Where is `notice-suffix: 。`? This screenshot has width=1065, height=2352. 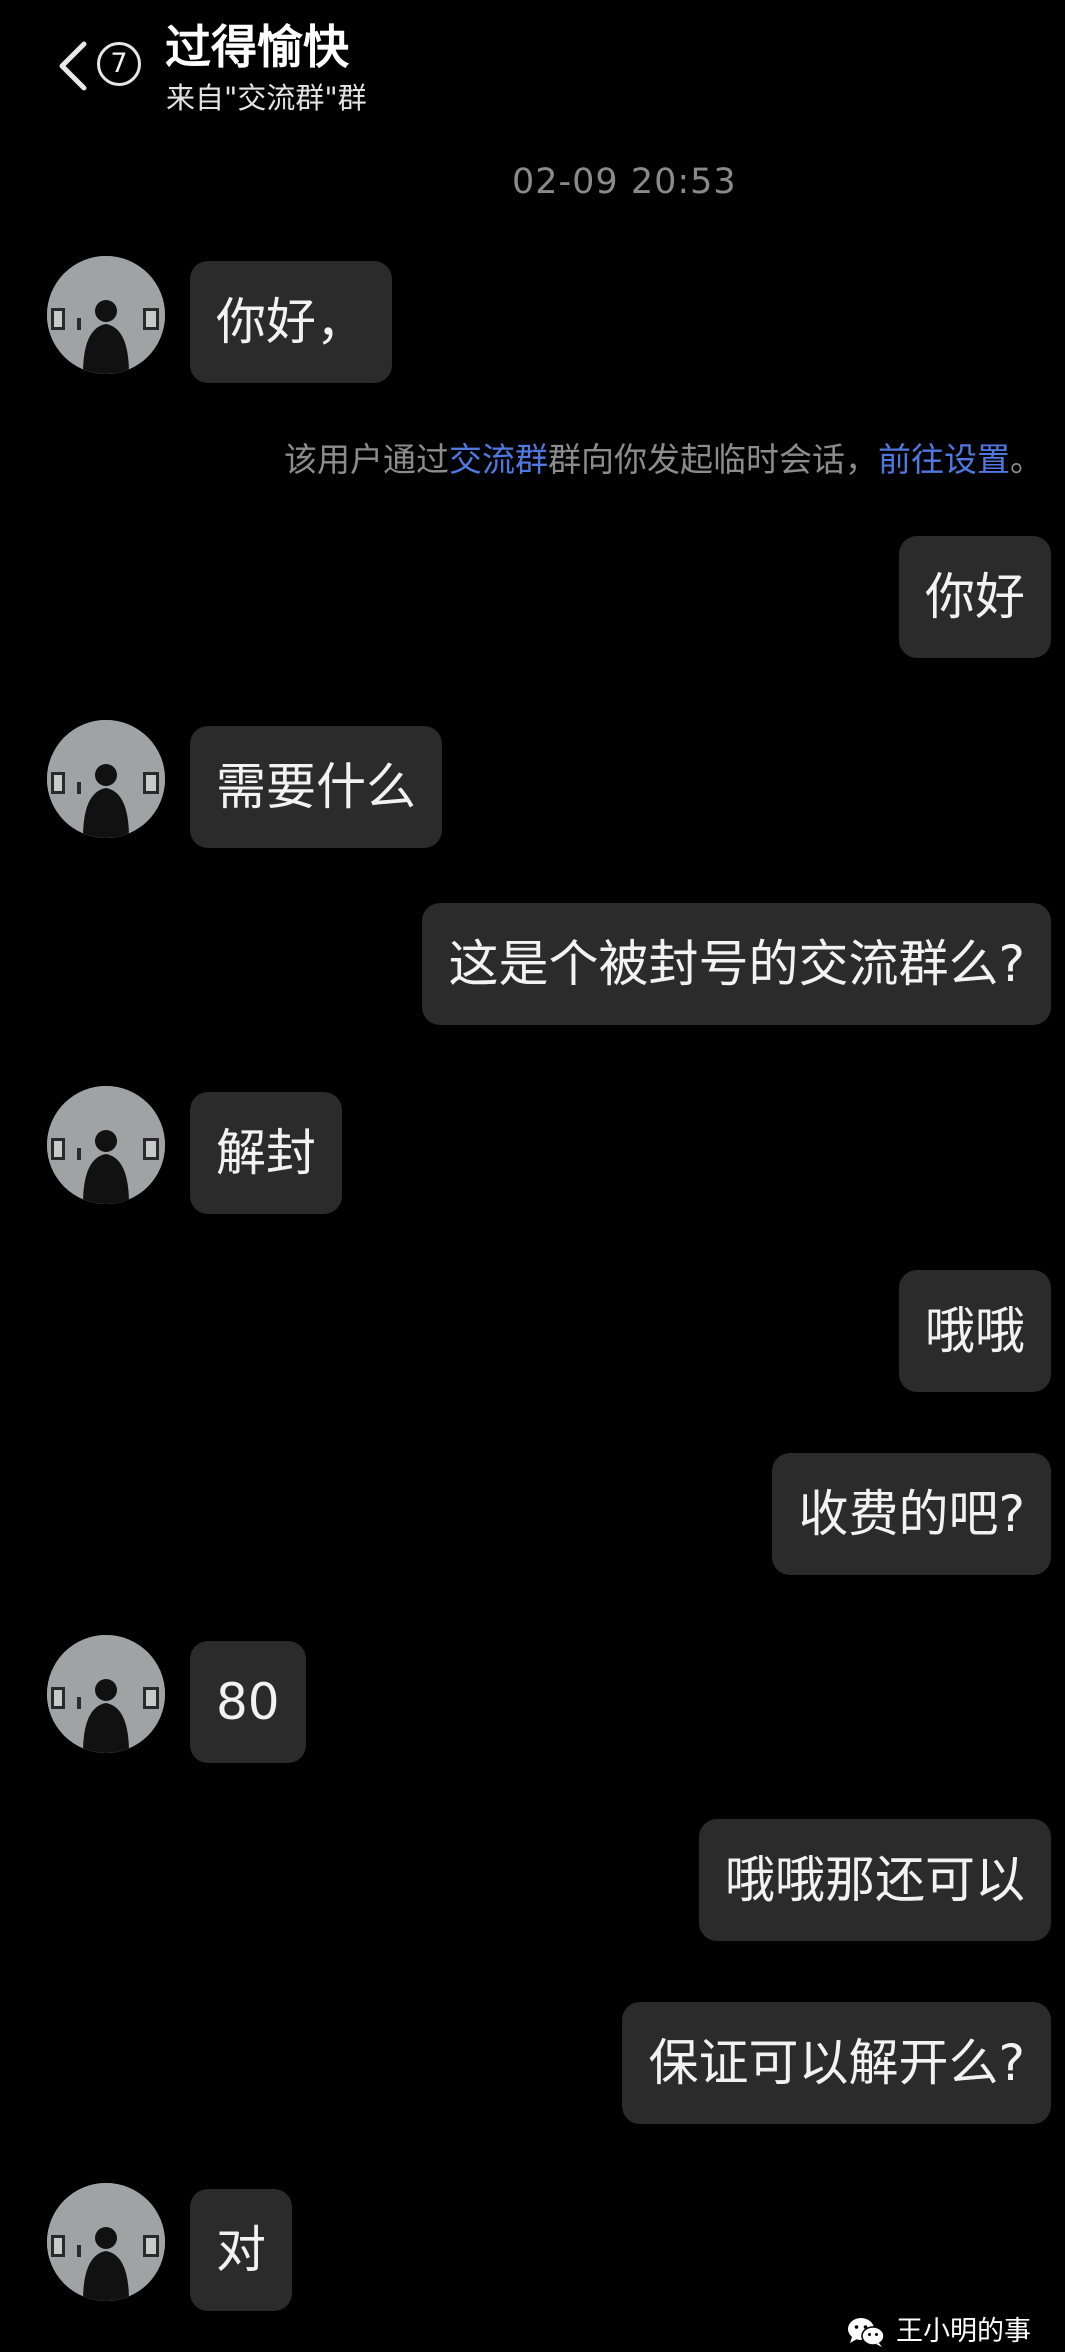
notice-suffix: 。 is located at coordinates (1026, 459).